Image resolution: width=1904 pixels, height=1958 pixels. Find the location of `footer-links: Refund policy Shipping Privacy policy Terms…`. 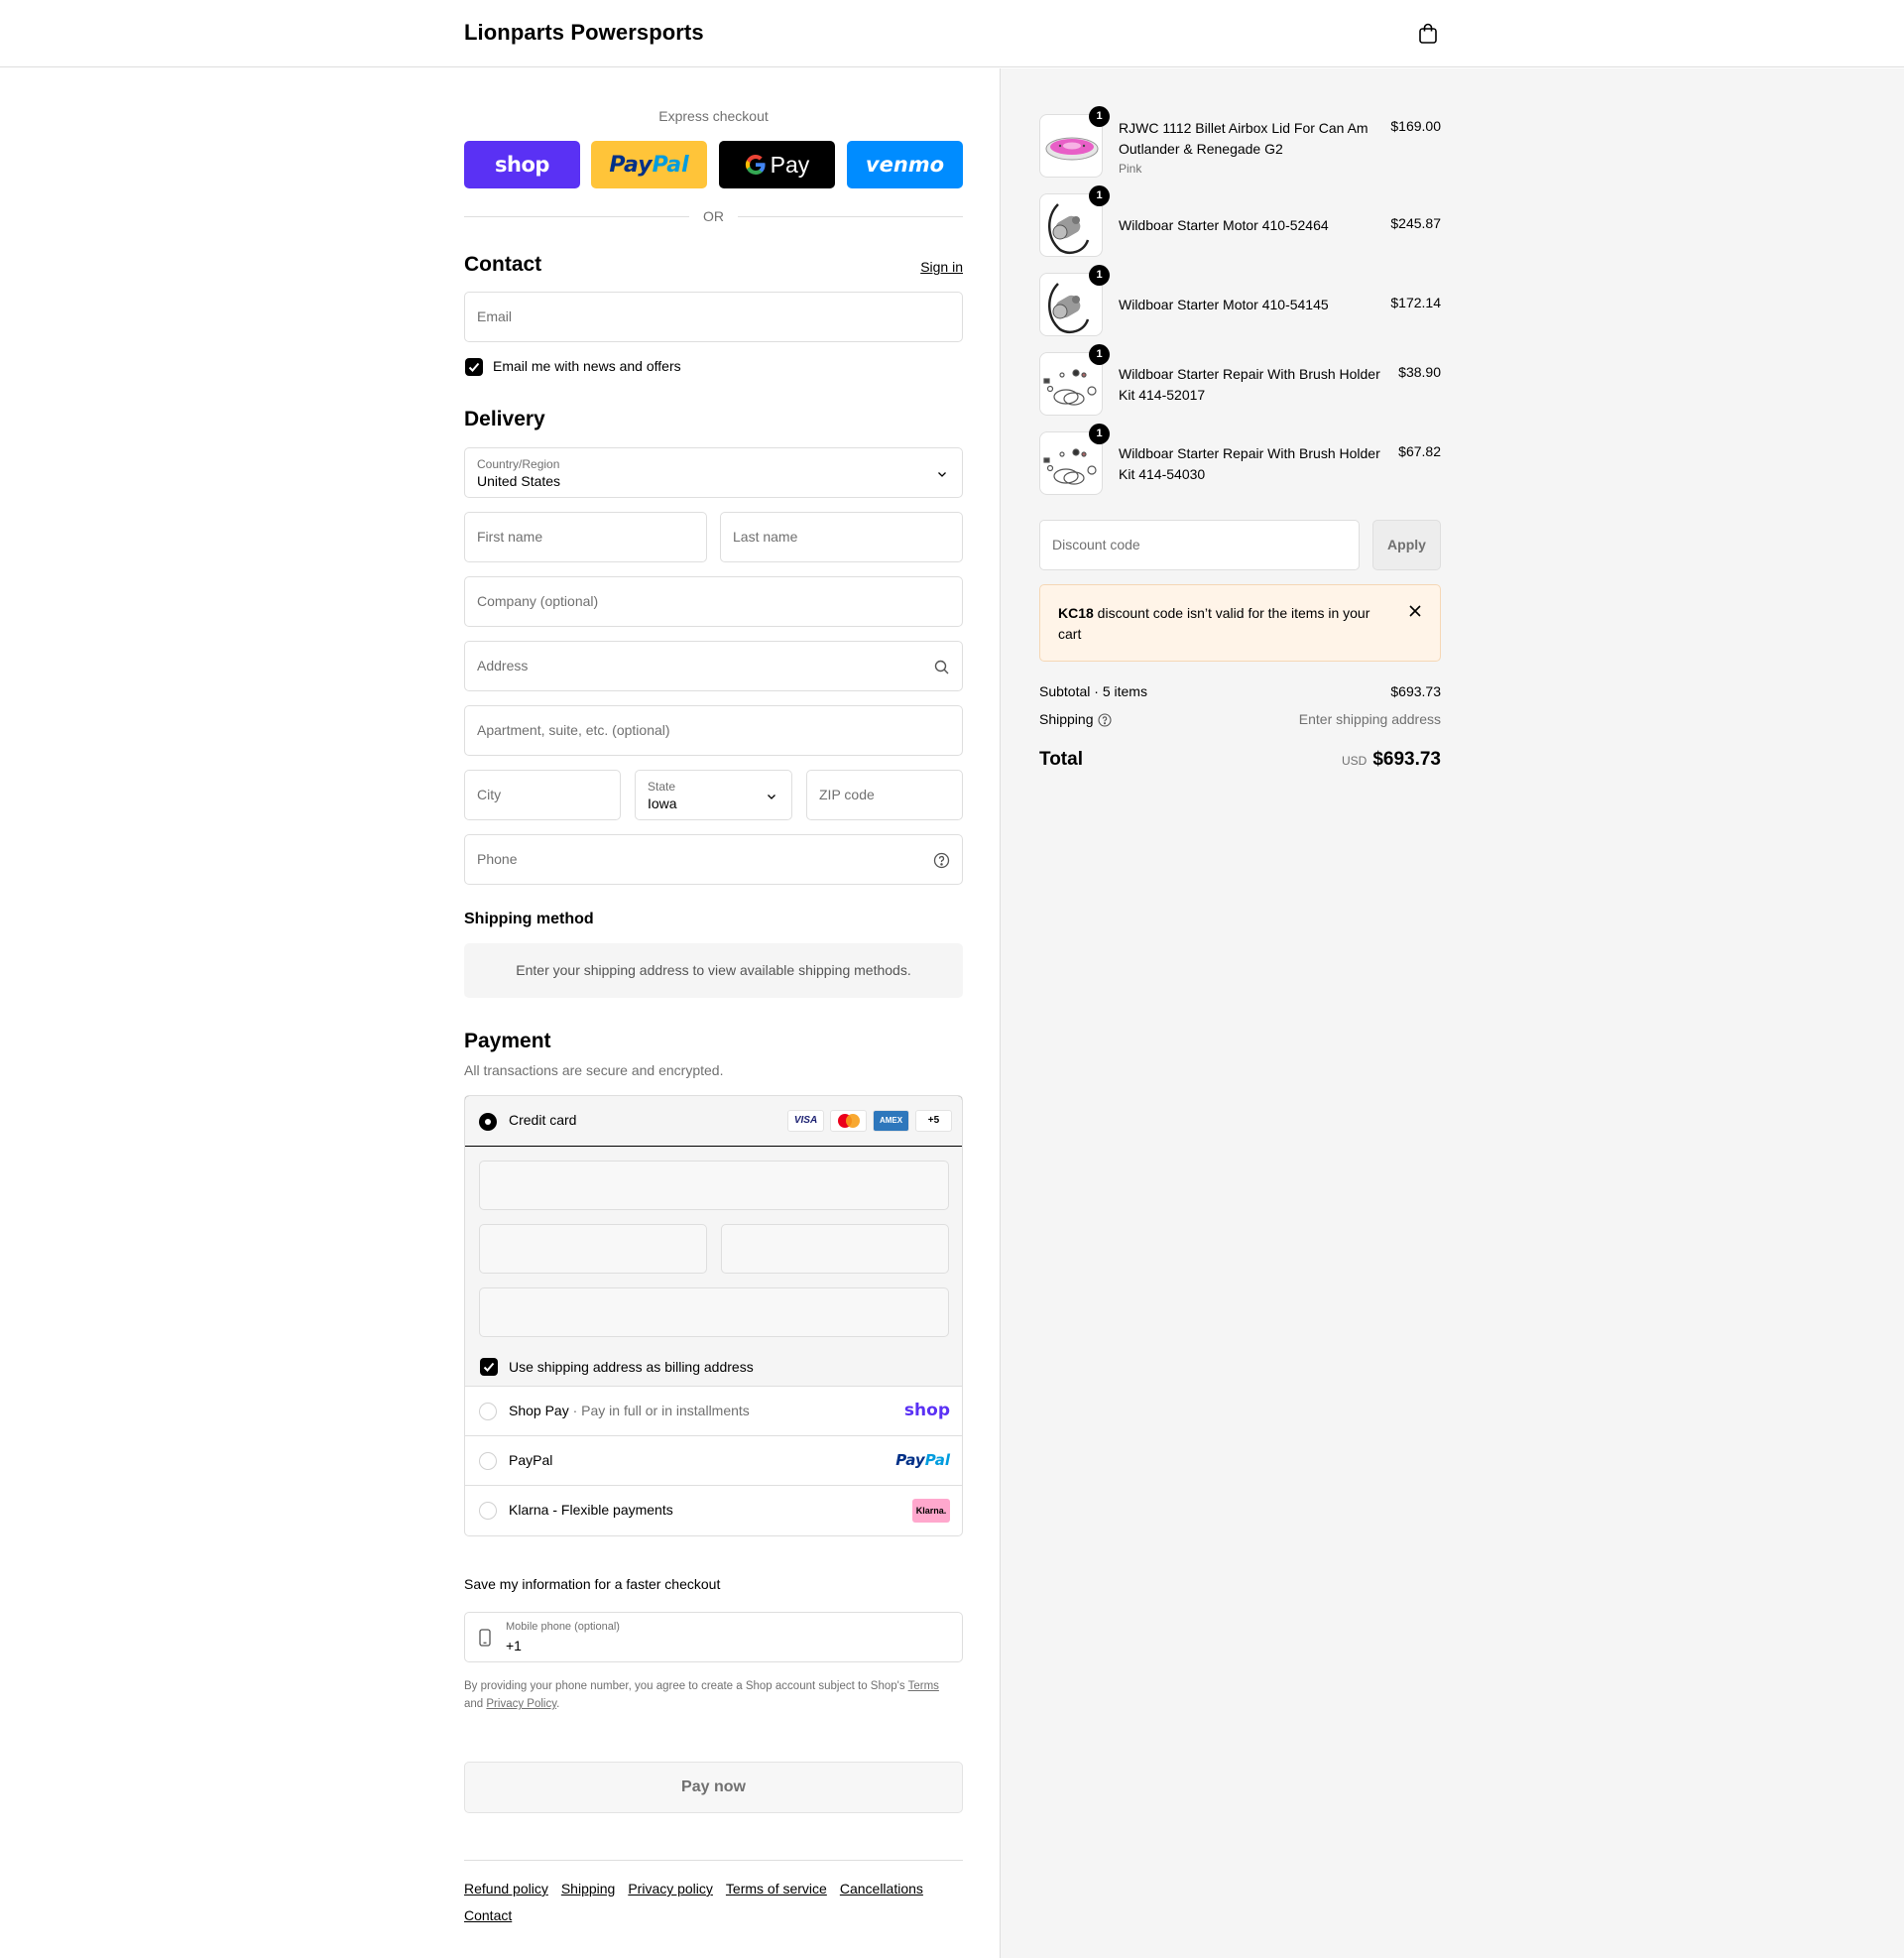

footer-links: Refund policy Shipping Privacy policy Terms… is located at coordinates (713, 1903).